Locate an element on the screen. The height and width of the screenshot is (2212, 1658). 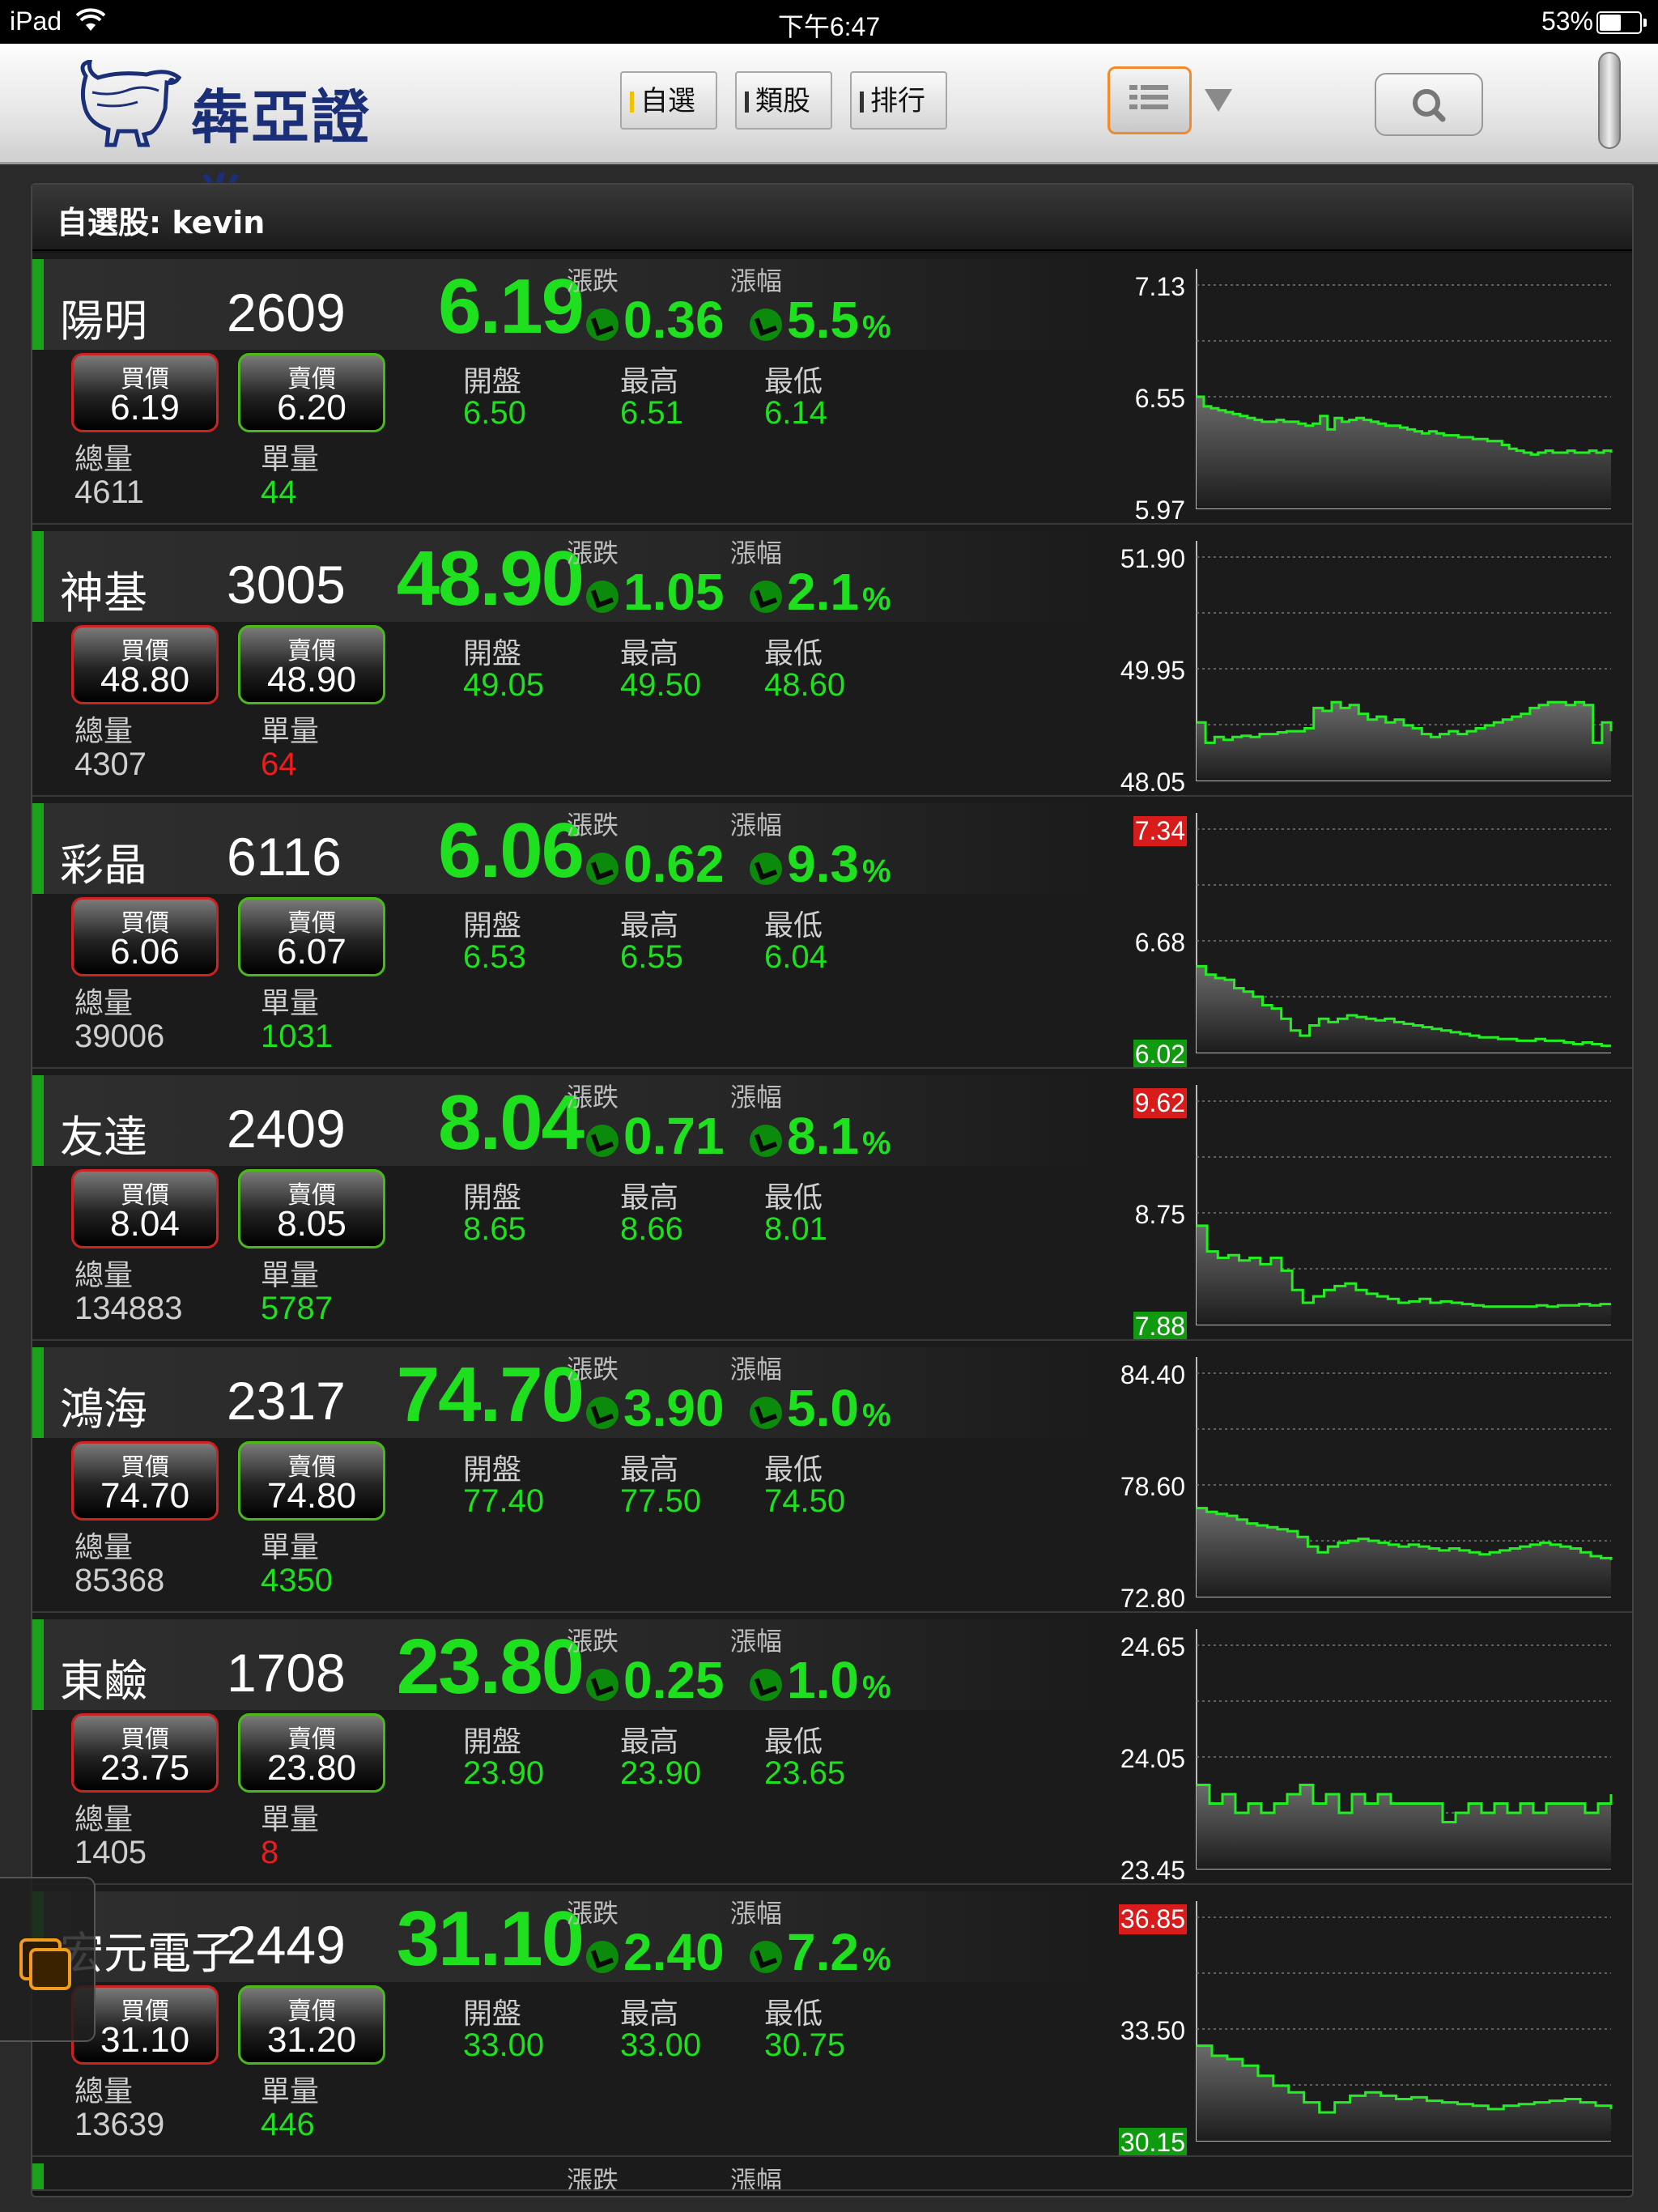
stock-price: 8.04 is located at coordinates (511, 1122).